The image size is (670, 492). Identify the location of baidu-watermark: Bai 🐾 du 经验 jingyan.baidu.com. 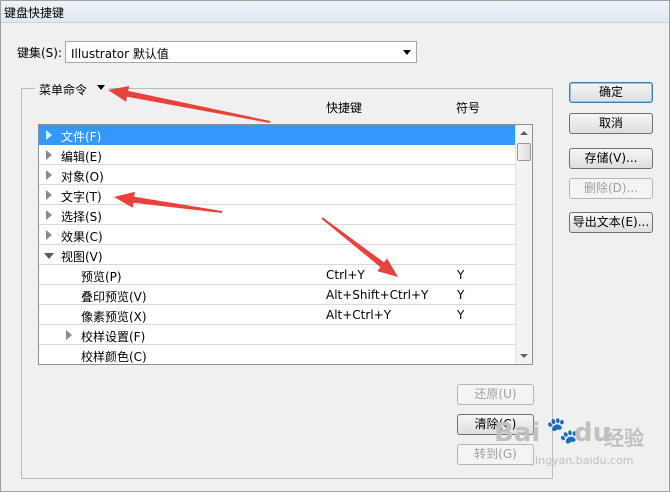
(576, 445).